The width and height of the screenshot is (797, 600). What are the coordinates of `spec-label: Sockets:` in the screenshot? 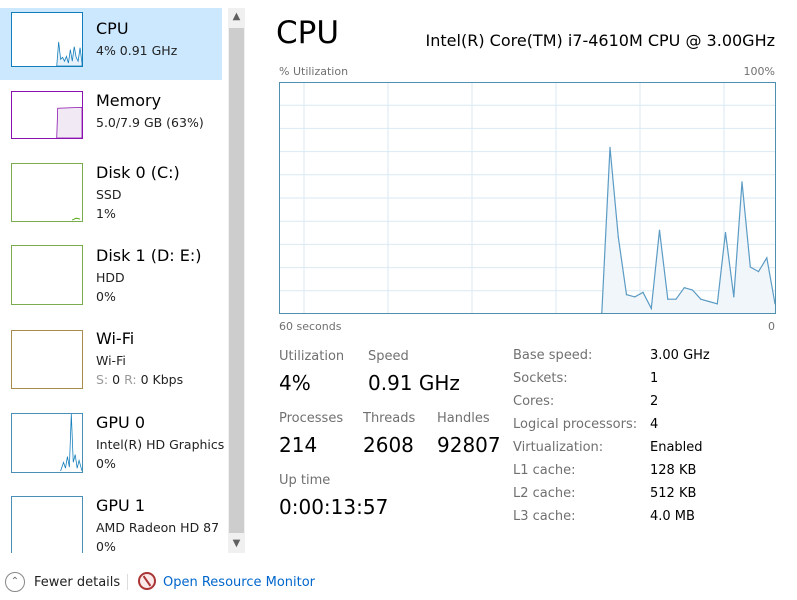 It's located at (540, 378).